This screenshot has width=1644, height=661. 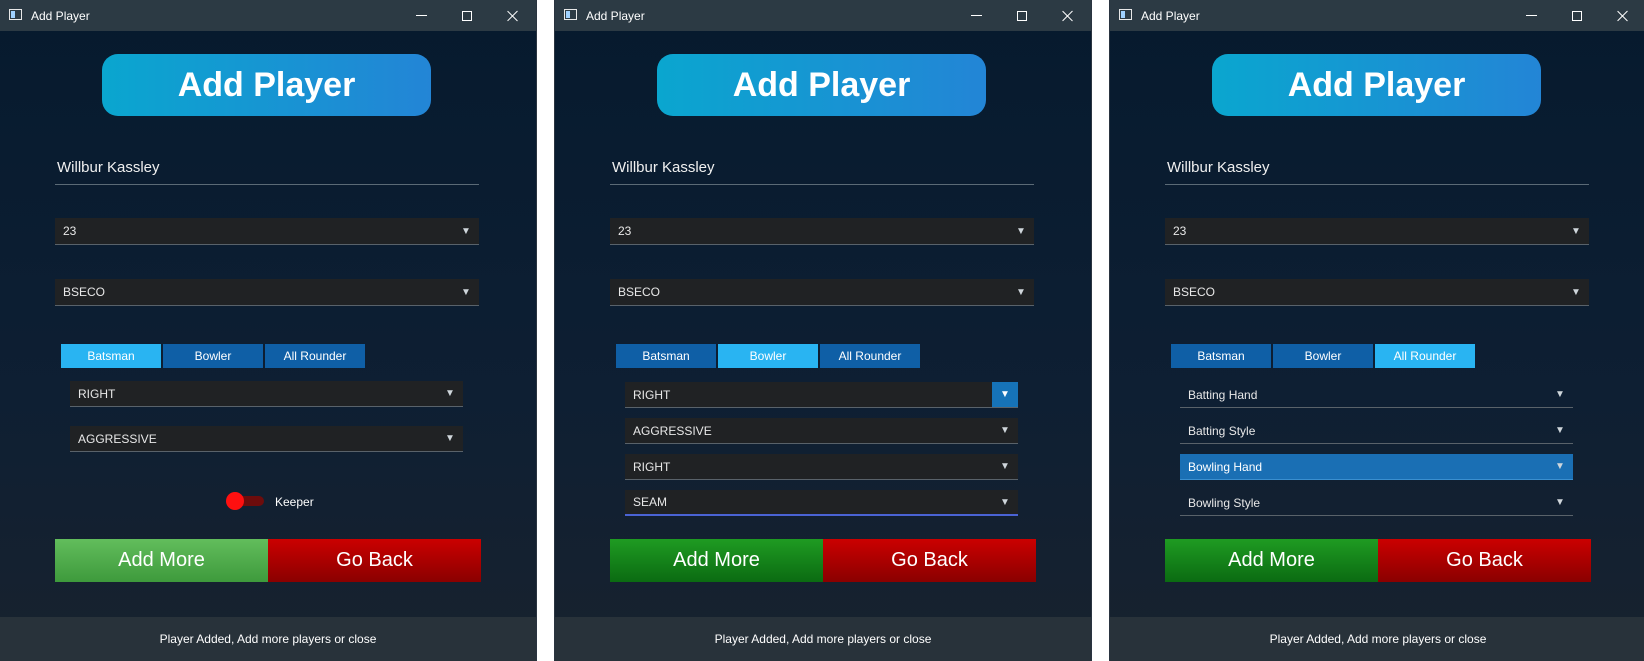 What do you see at coordinates (1225, 466) in the screenshot?
I see `bowling-hand-placeholder: Bowling Hand` at bounding box center [1225, 466].